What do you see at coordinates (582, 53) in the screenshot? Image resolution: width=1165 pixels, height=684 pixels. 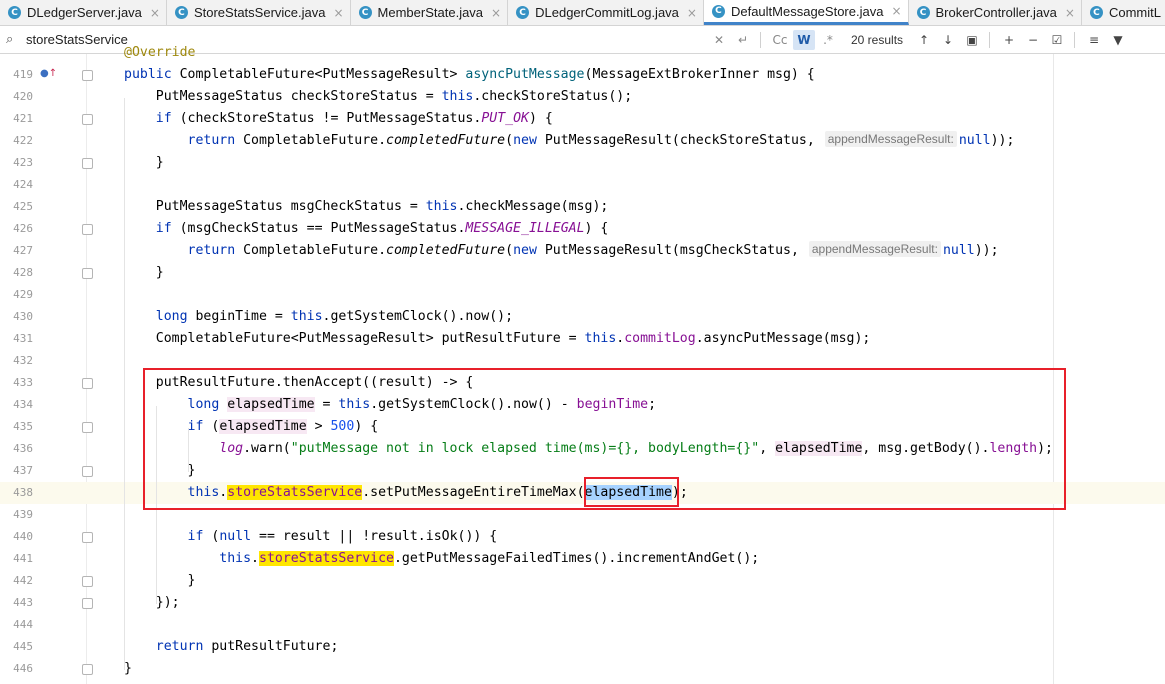 I see `code-line: @Override` at bounding box center [582, 53].